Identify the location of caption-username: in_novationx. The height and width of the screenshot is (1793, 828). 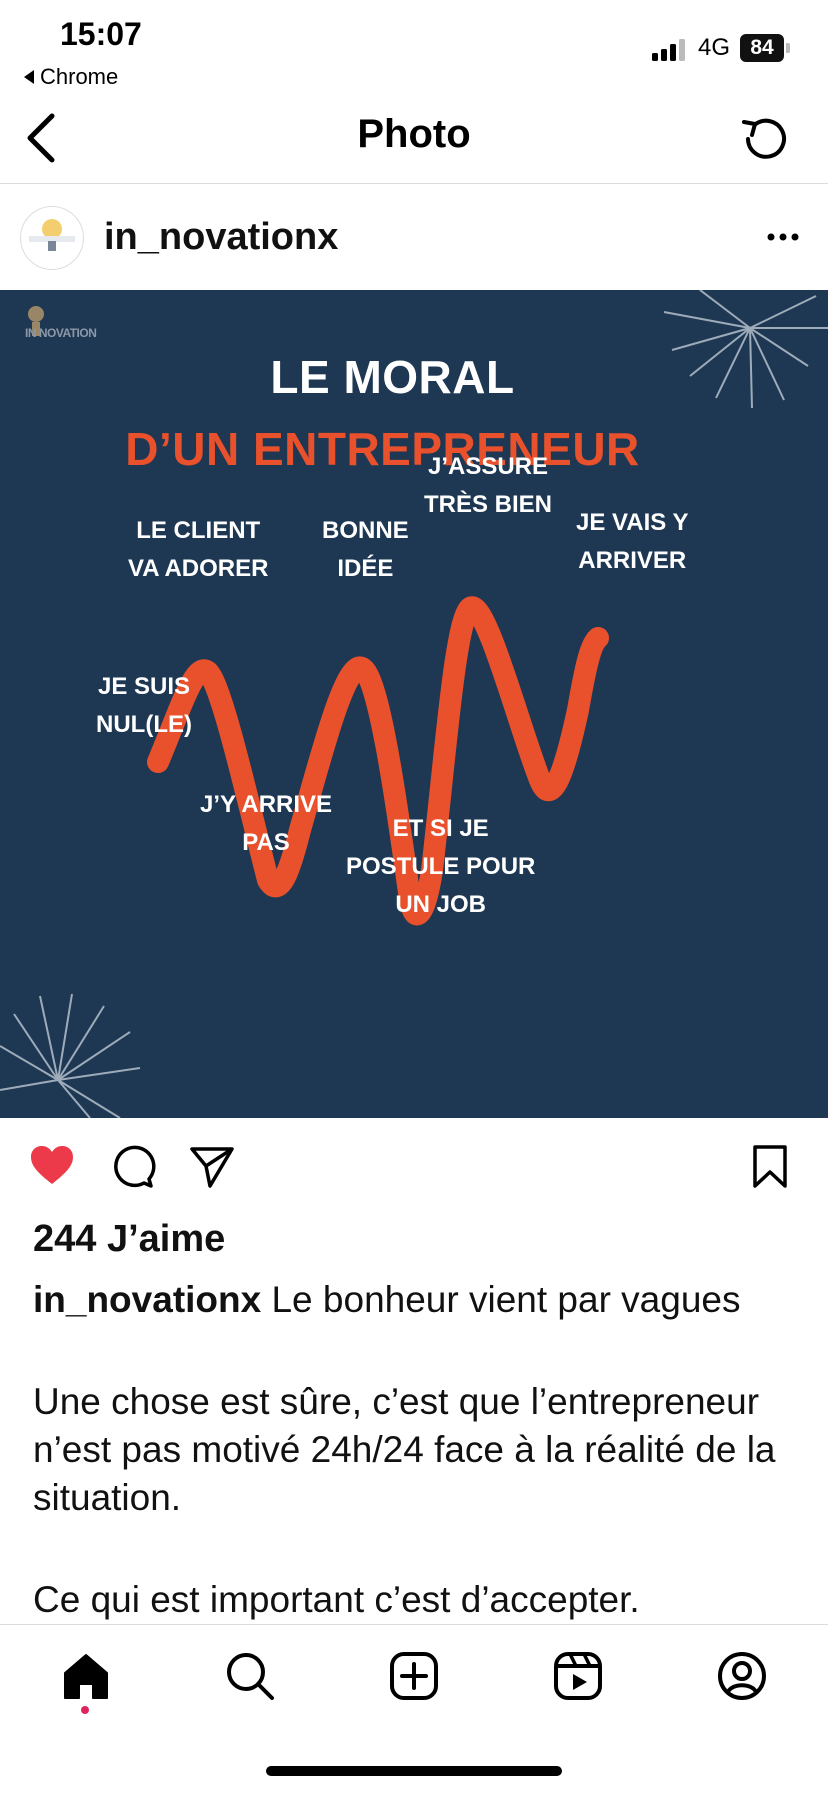
(147, 1299).